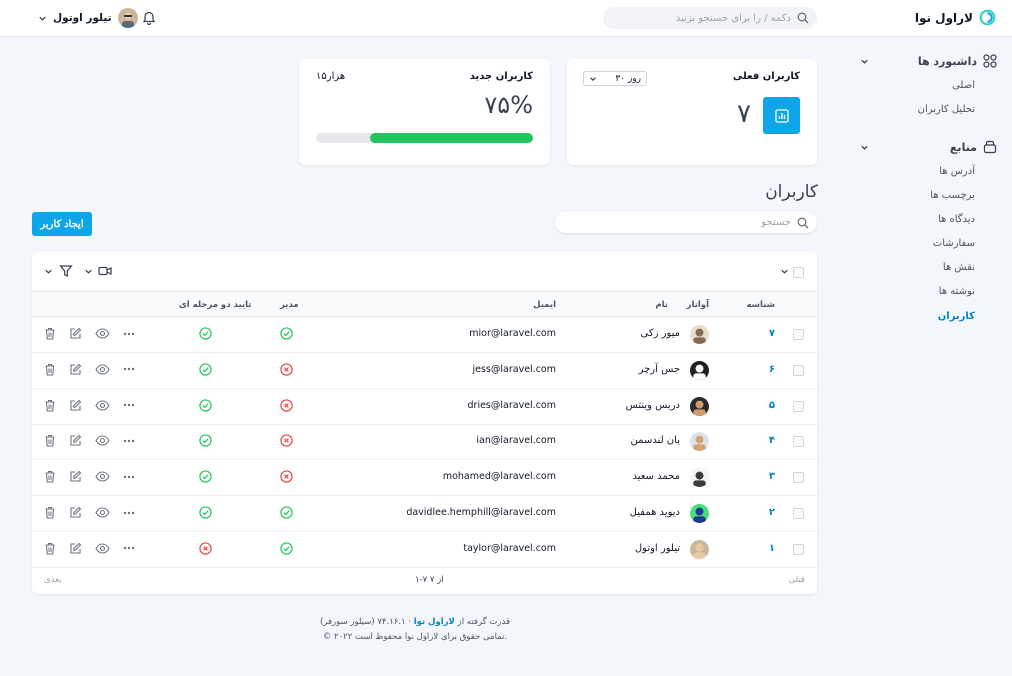 This screenshot has height=676, width=1012. What do you see at coordinates (88, 18) in the screenshot?
I see `user-menu: تیلور اوتول` at bounding box center [88, 18].